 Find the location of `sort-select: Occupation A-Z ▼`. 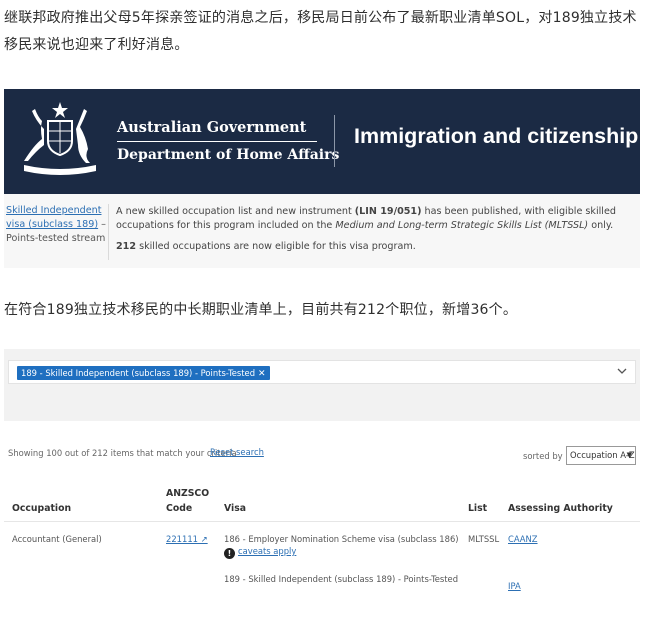

sort-select: Occupation A-Z ▼ is located at coordinates (601, 455).